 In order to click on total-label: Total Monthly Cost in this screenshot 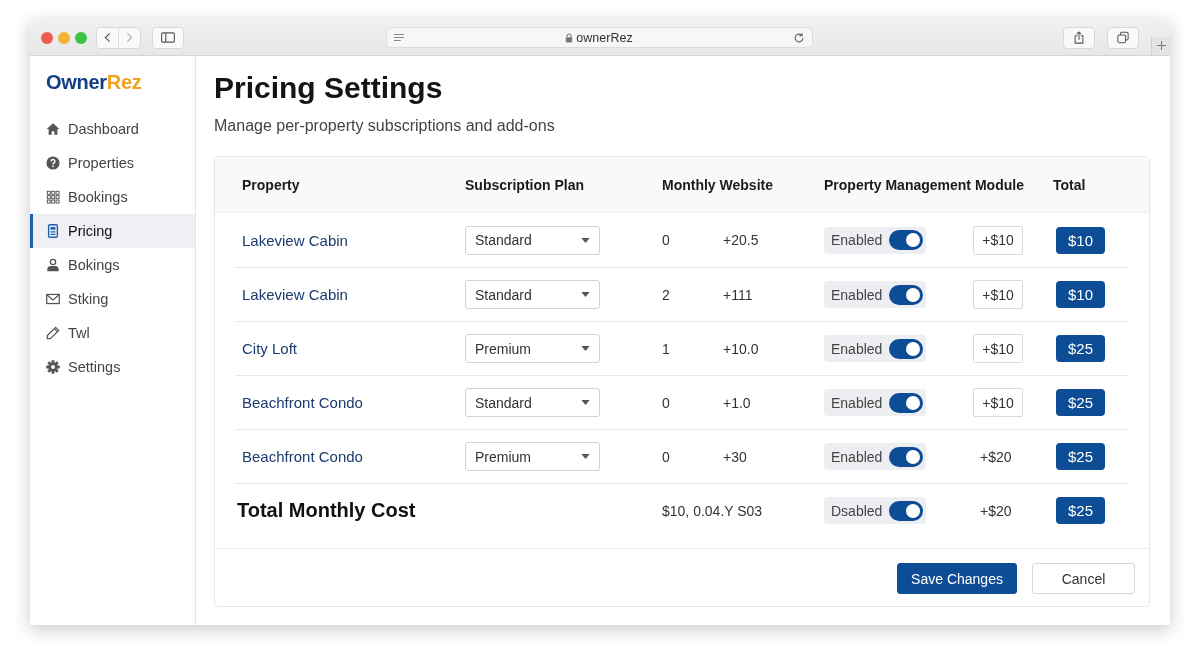, I will do `click(326, 510)`.